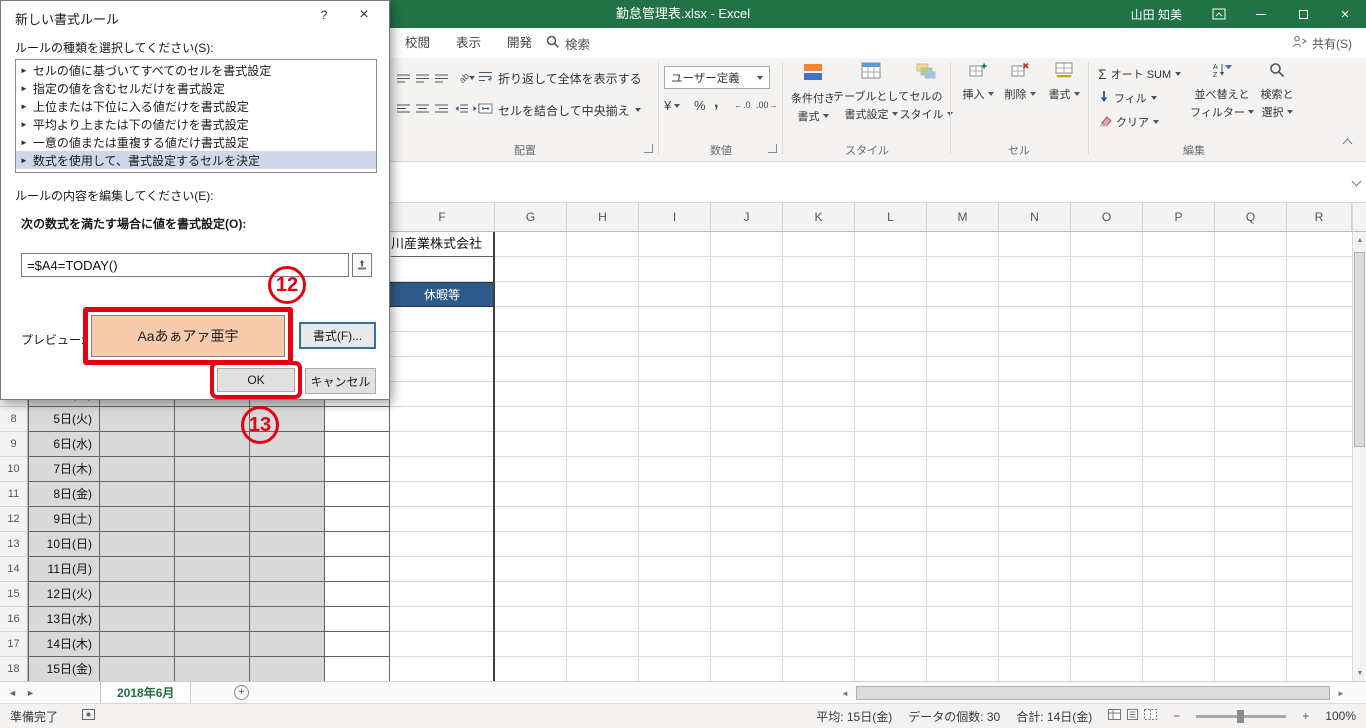  I want to click on zoom-in-button: +, so click(1305, 716).